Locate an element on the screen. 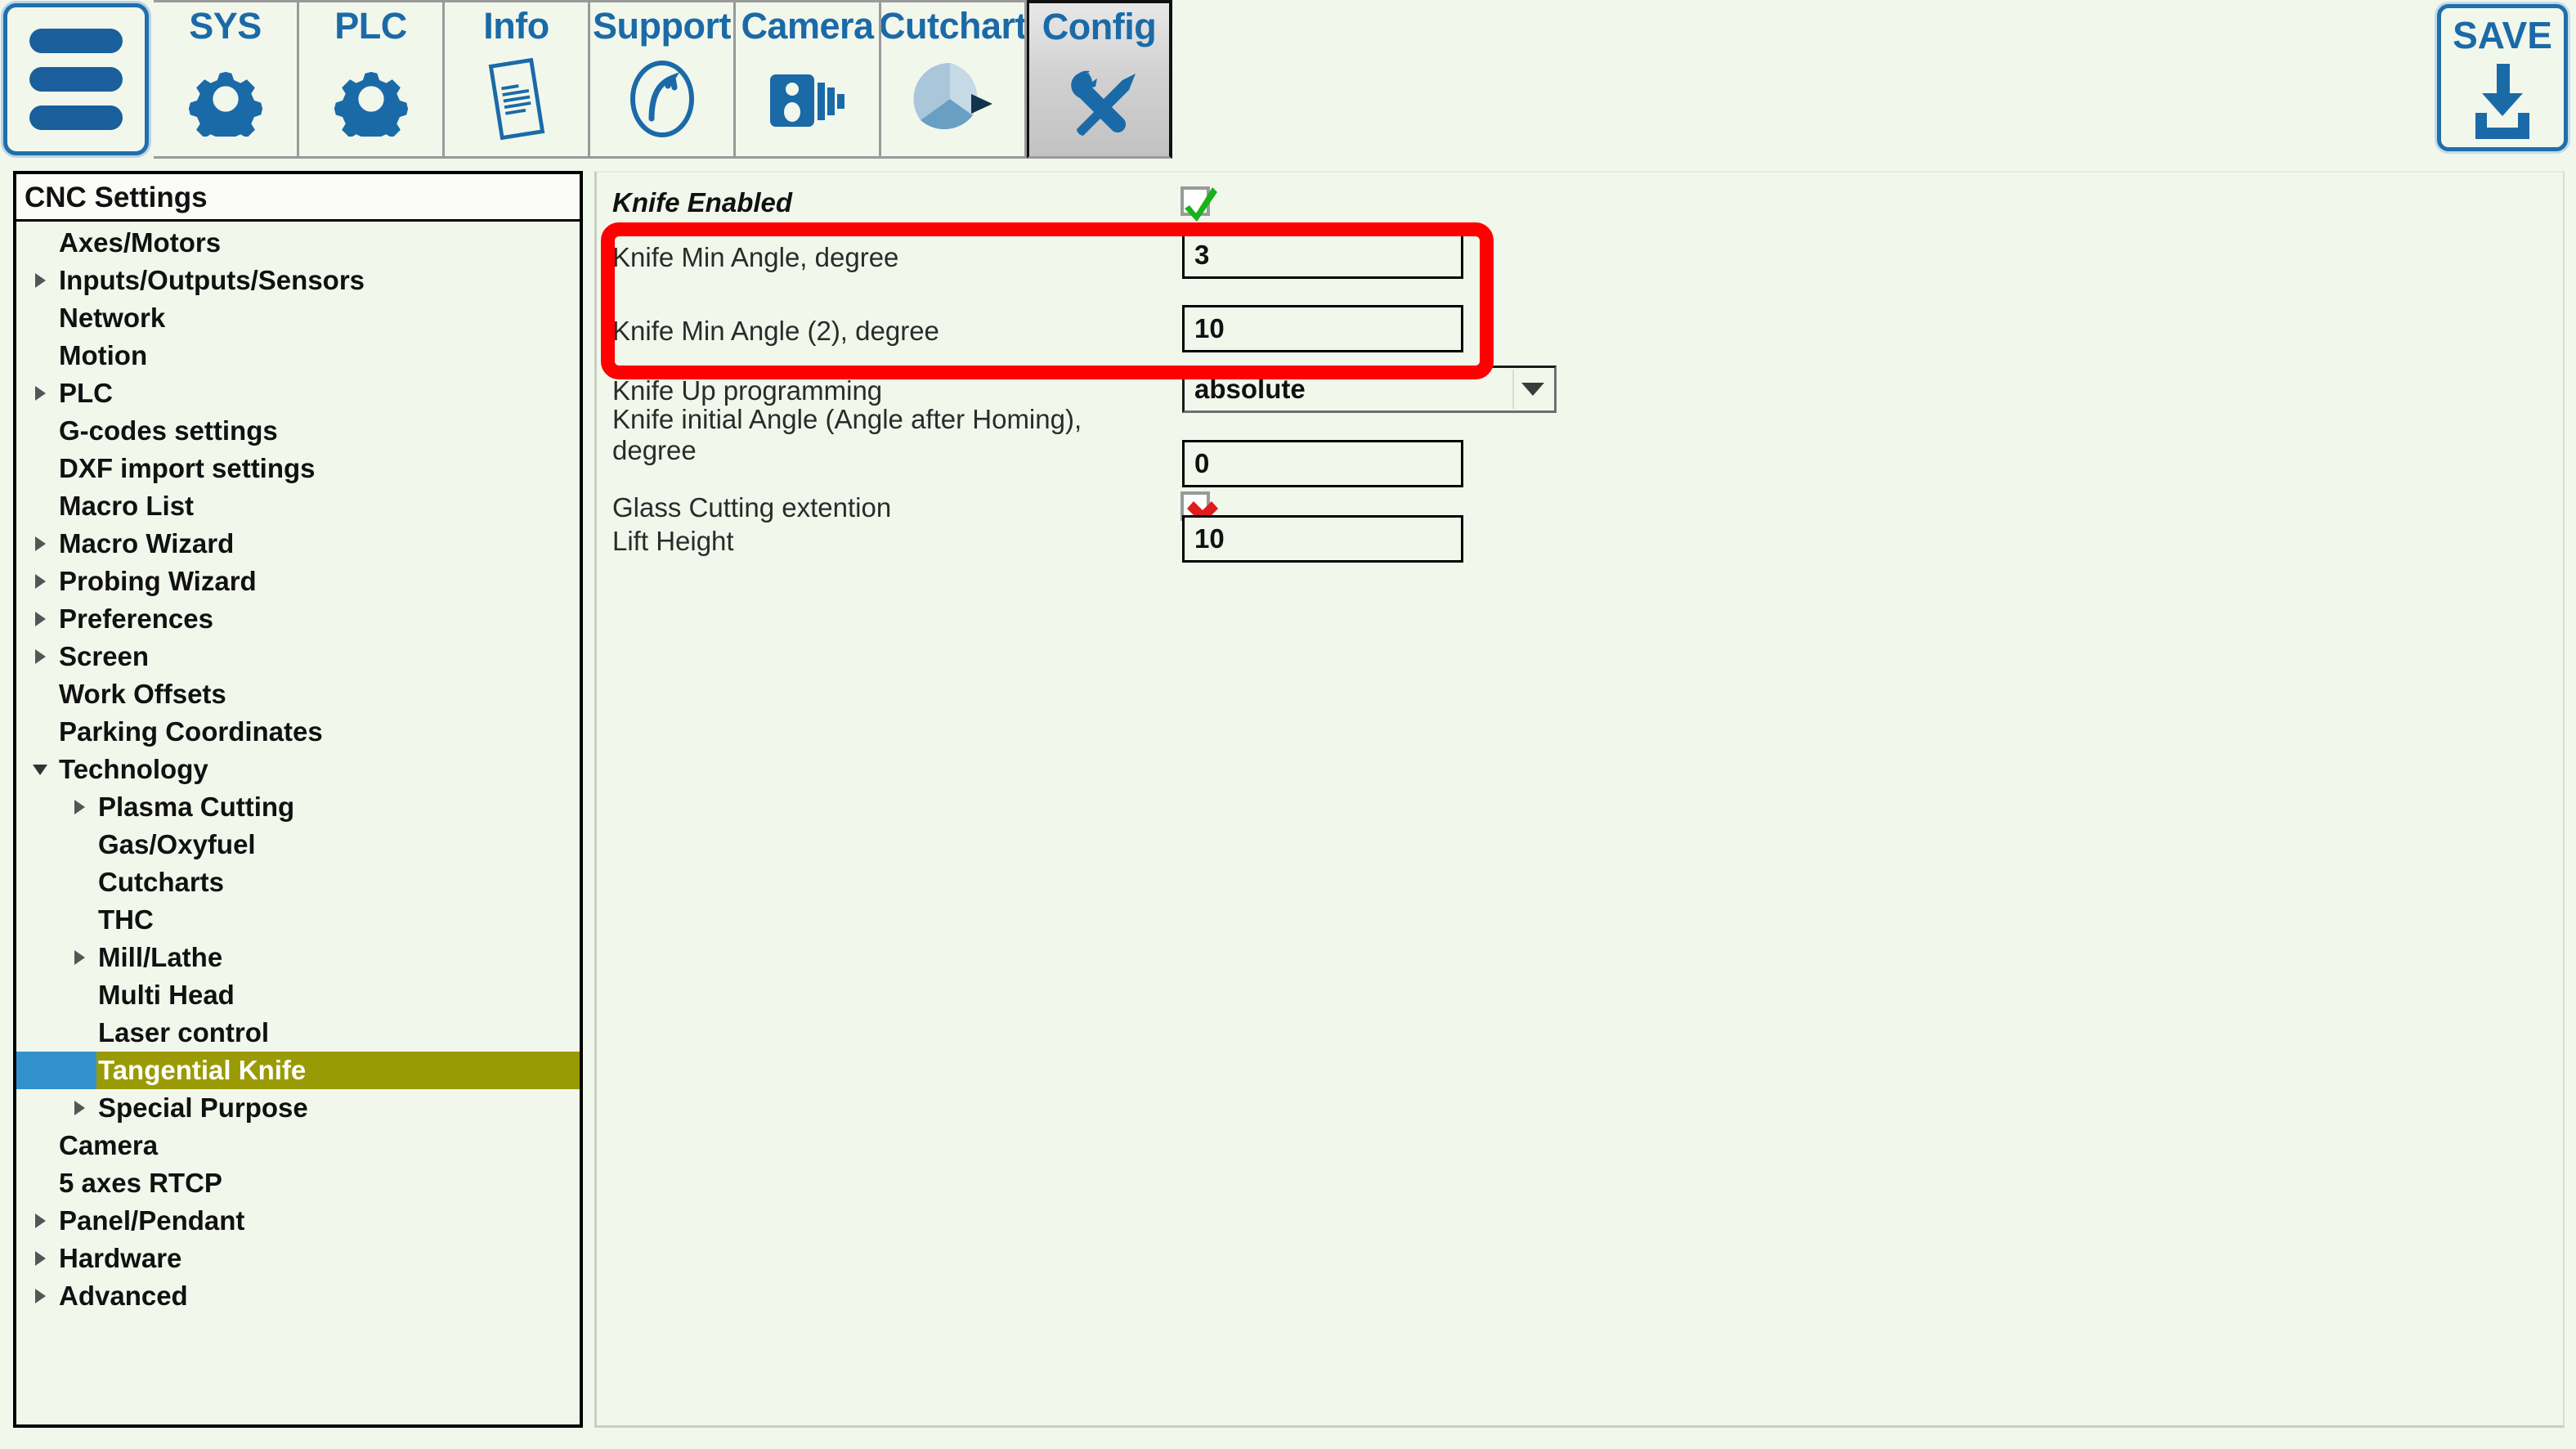 The width and height of the screenshot is (2576, 1449). row-lift-height: Lift Height is located at coordinates (898, 541).